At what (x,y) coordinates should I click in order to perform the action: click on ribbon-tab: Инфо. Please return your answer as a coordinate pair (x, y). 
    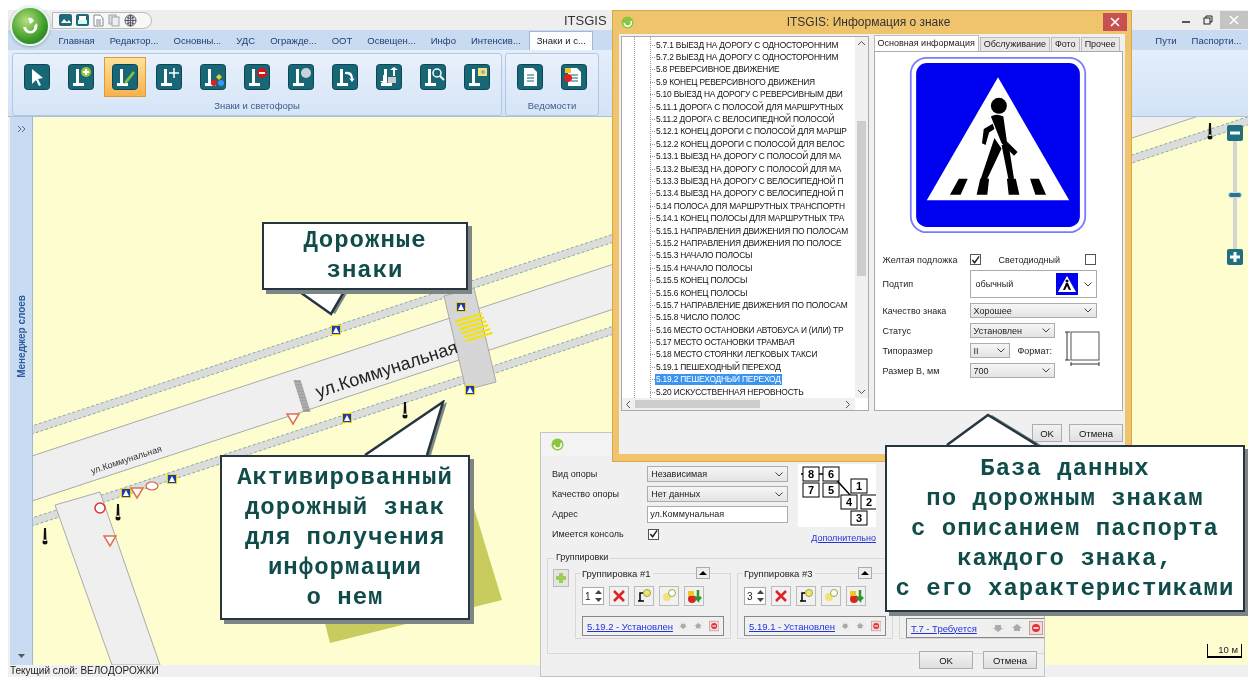
    Looking at the image, I should click on (443, 41).